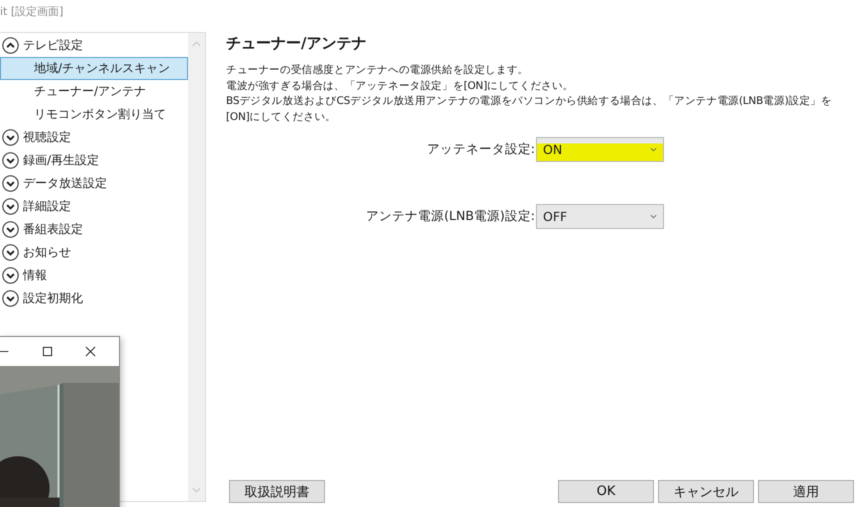 This screenshot has width=862, height=507. I want to click on description-text: 電波が強すぎる場合は、「アッテネータ設定」を[ON]にしてください。, so click(400, 86).